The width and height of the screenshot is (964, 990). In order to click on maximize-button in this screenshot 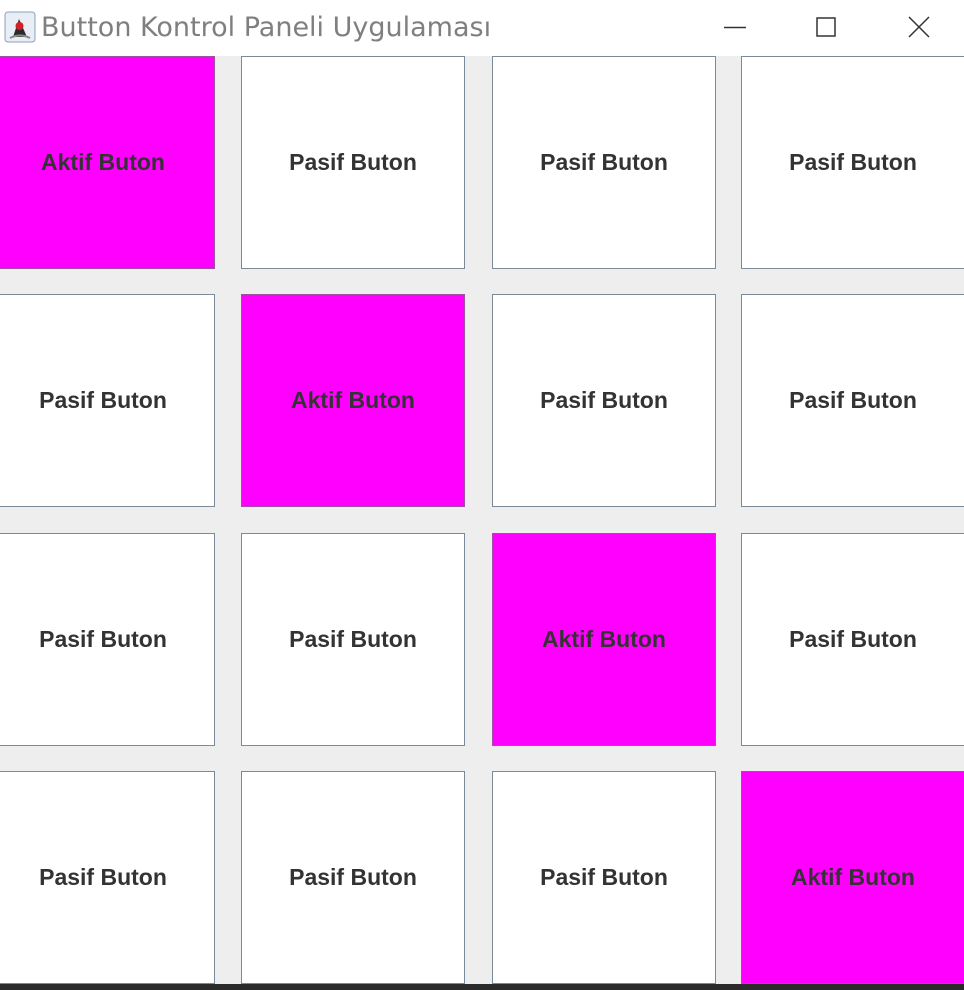, I will do `click(826, 28)`.